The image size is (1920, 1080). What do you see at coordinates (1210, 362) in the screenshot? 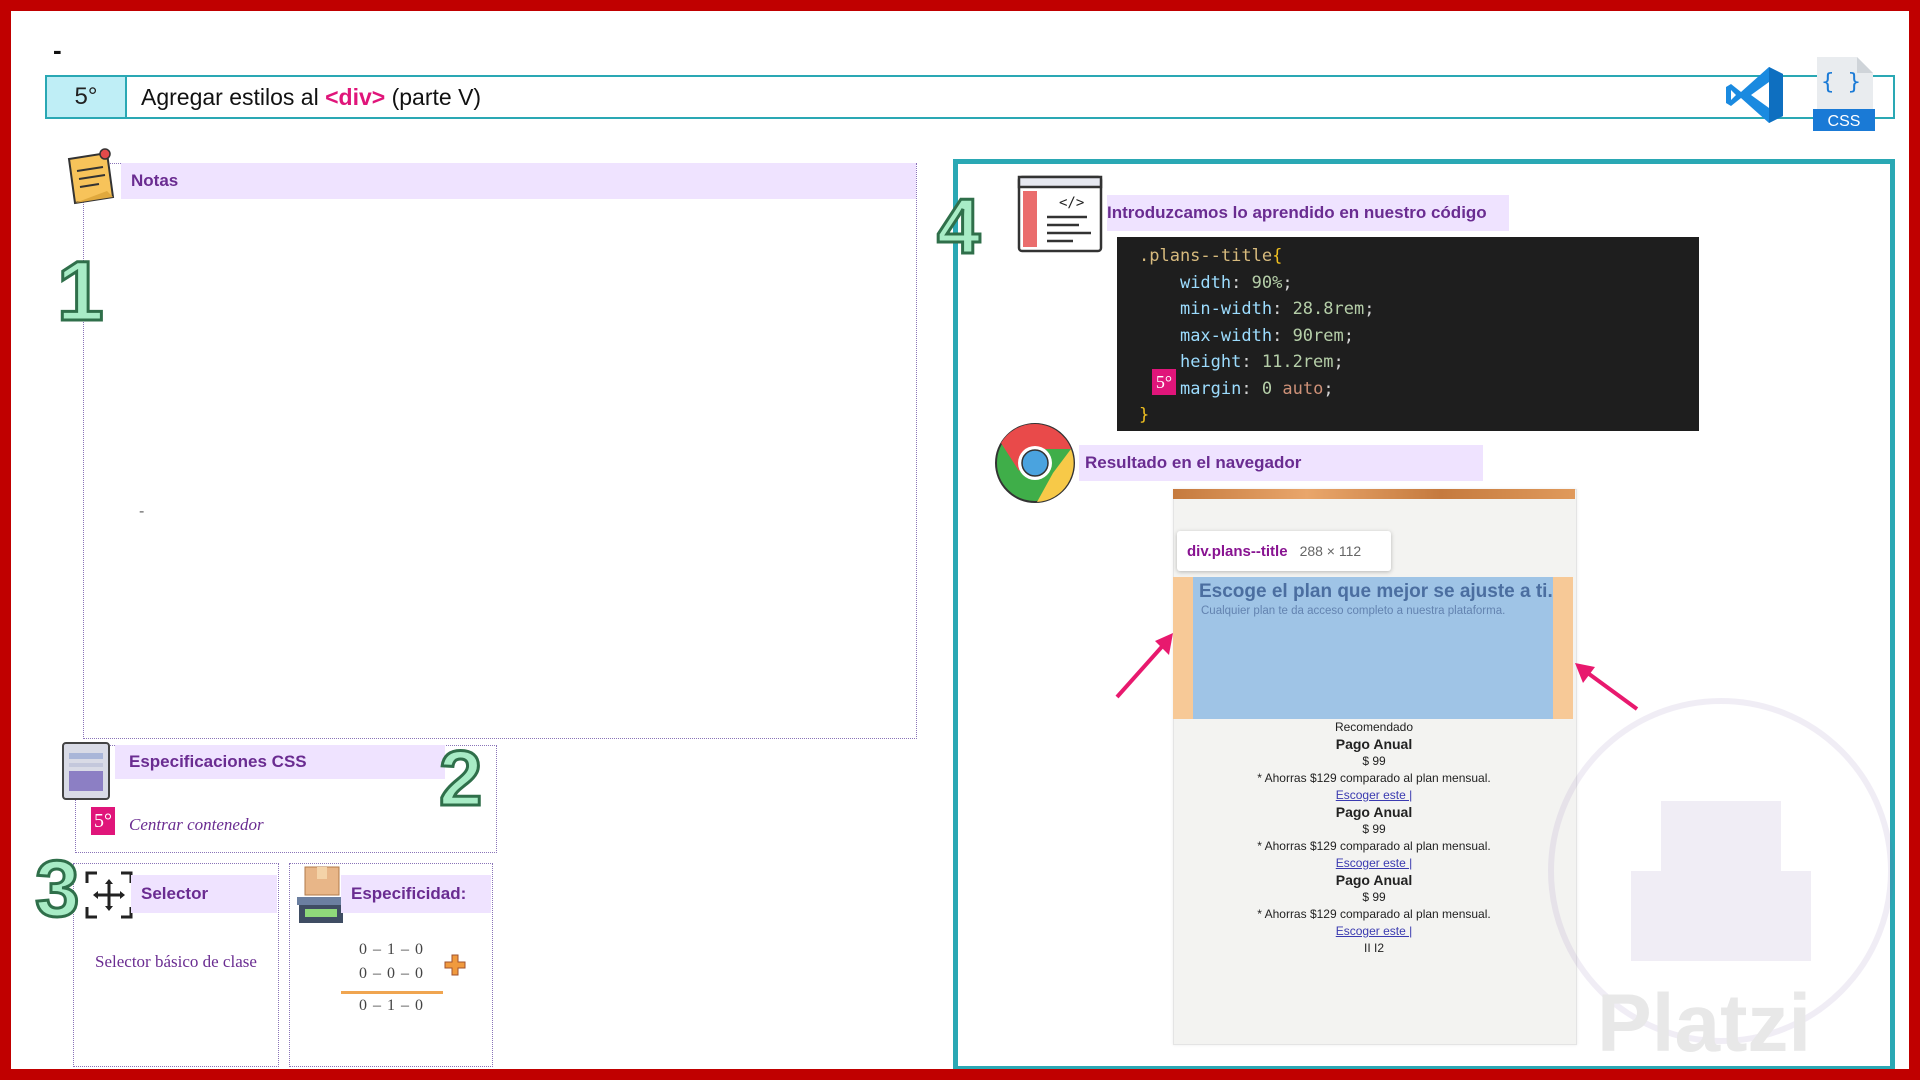
I see `code-prop: height` at bounding box center [1210, 362].